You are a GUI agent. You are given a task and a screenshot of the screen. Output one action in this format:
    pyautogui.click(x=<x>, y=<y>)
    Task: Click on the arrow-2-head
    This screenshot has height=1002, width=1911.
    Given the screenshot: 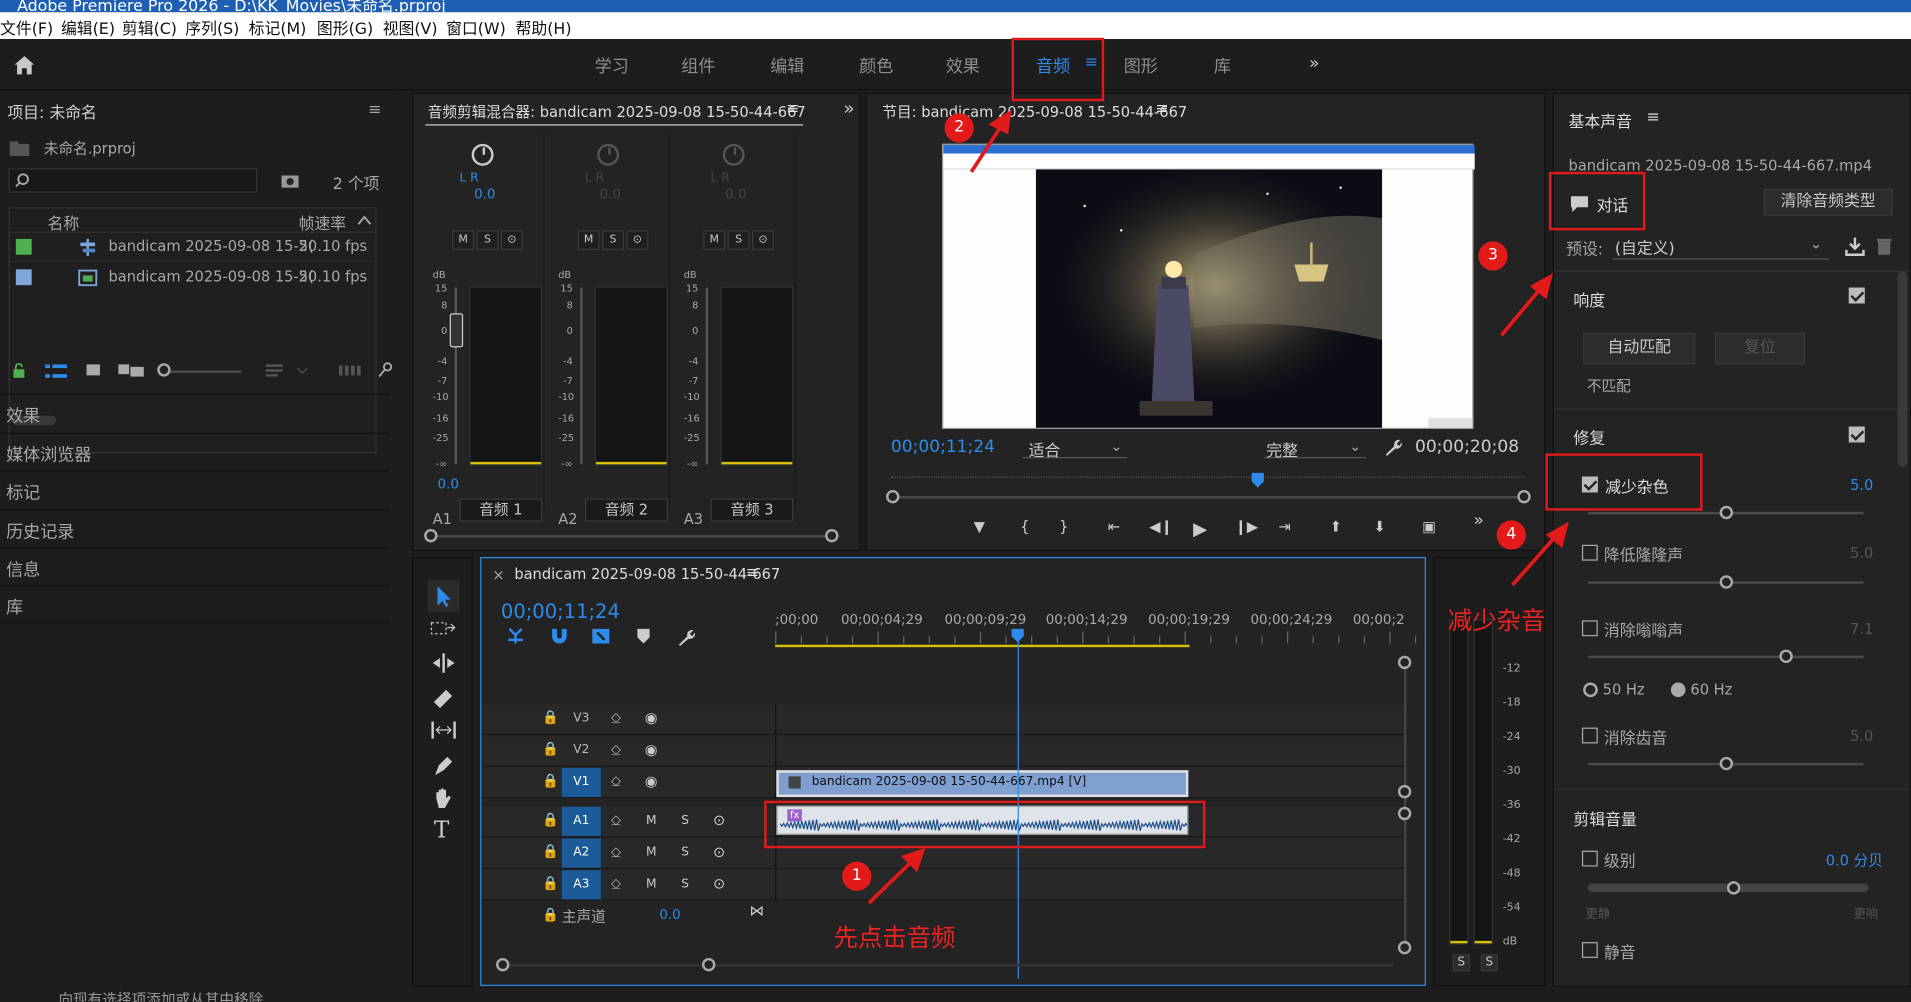 What is the action you would take?
    pyautogui.click(x=1000, y=122)
    